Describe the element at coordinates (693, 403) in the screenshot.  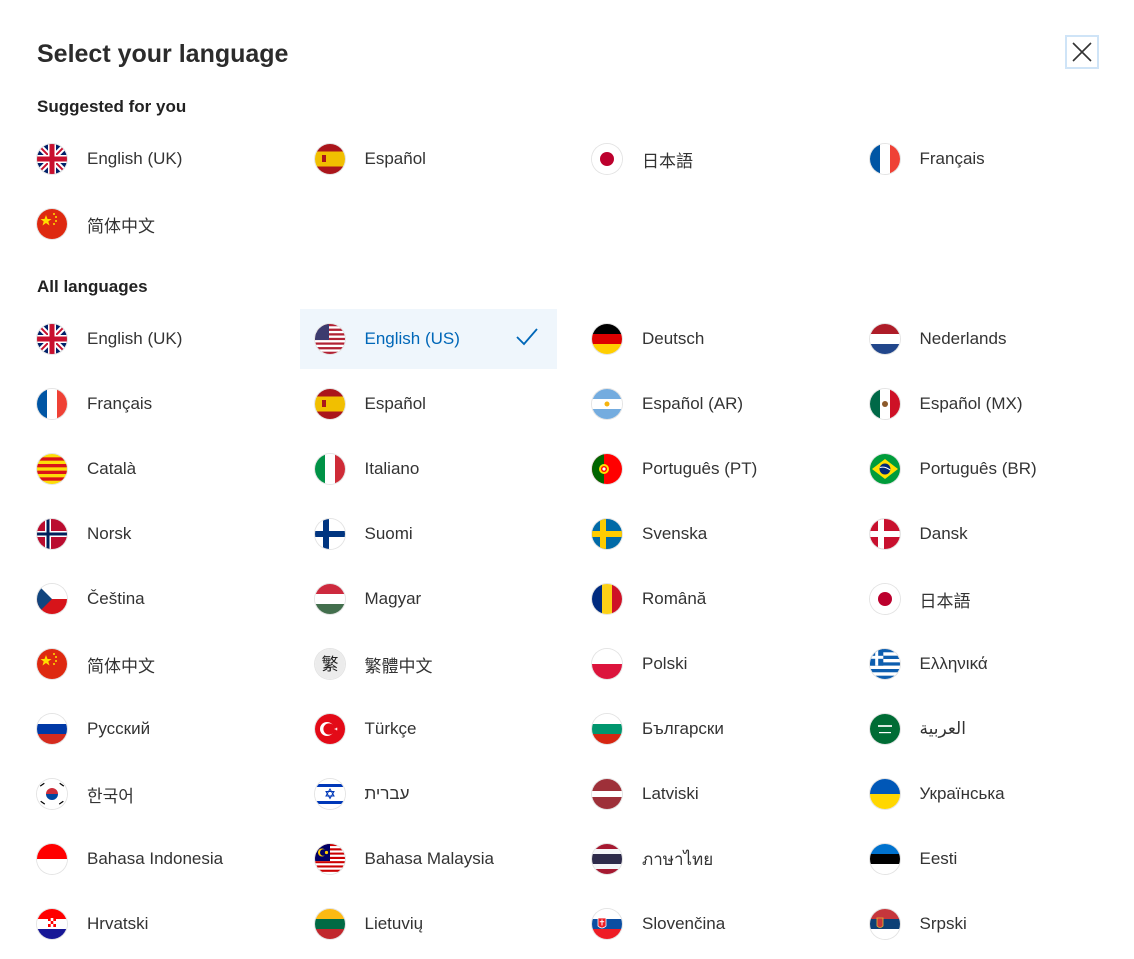
I see `language-label: Español (AR)` at that location.